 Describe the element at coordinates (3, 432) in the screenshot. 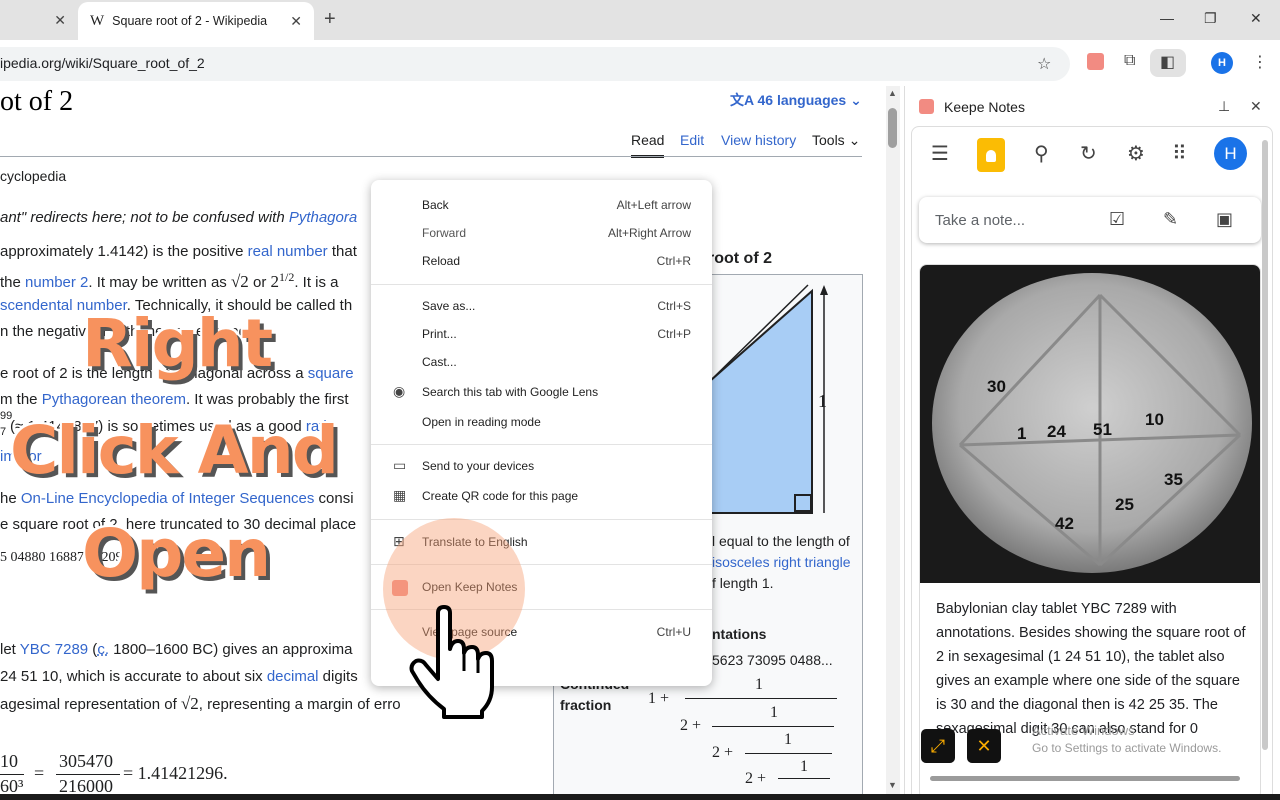

I see `fraction-denominator: 7` at that location.